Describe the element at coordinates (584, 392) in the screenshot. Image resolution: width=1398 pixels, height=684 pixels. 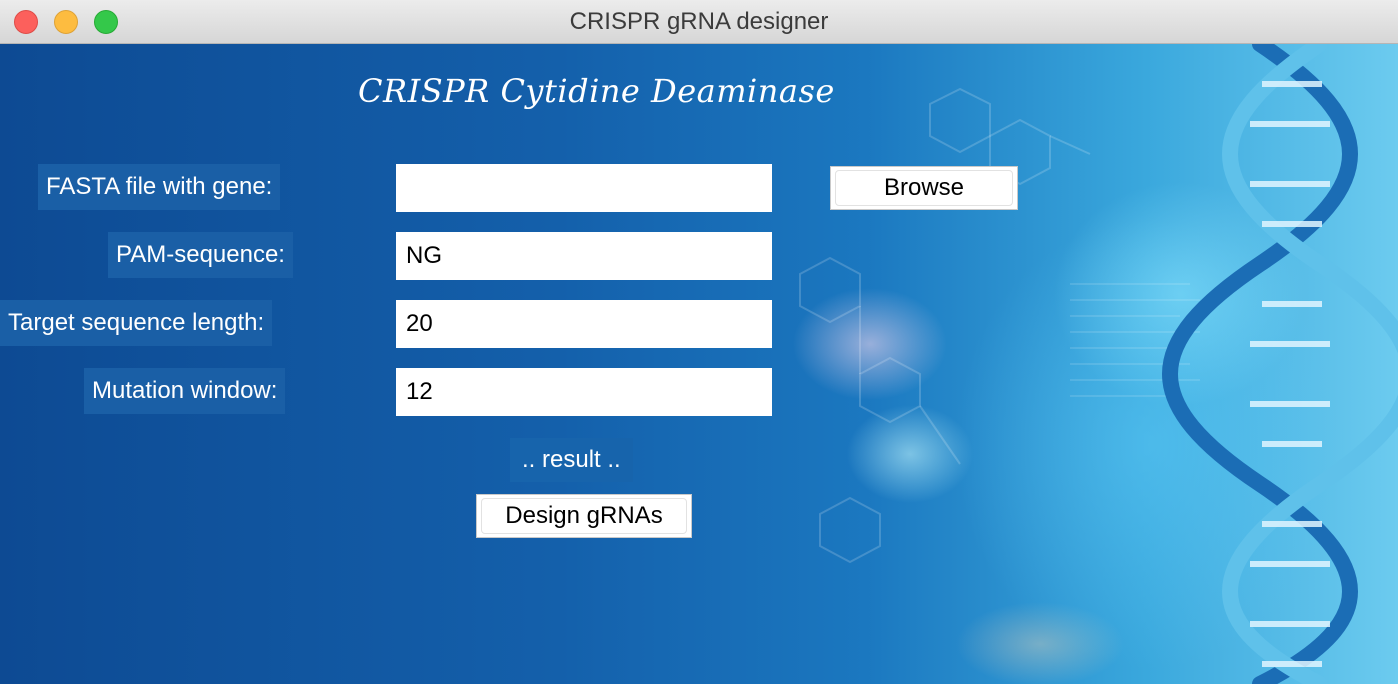
I see `mutation-window-input` at that location.